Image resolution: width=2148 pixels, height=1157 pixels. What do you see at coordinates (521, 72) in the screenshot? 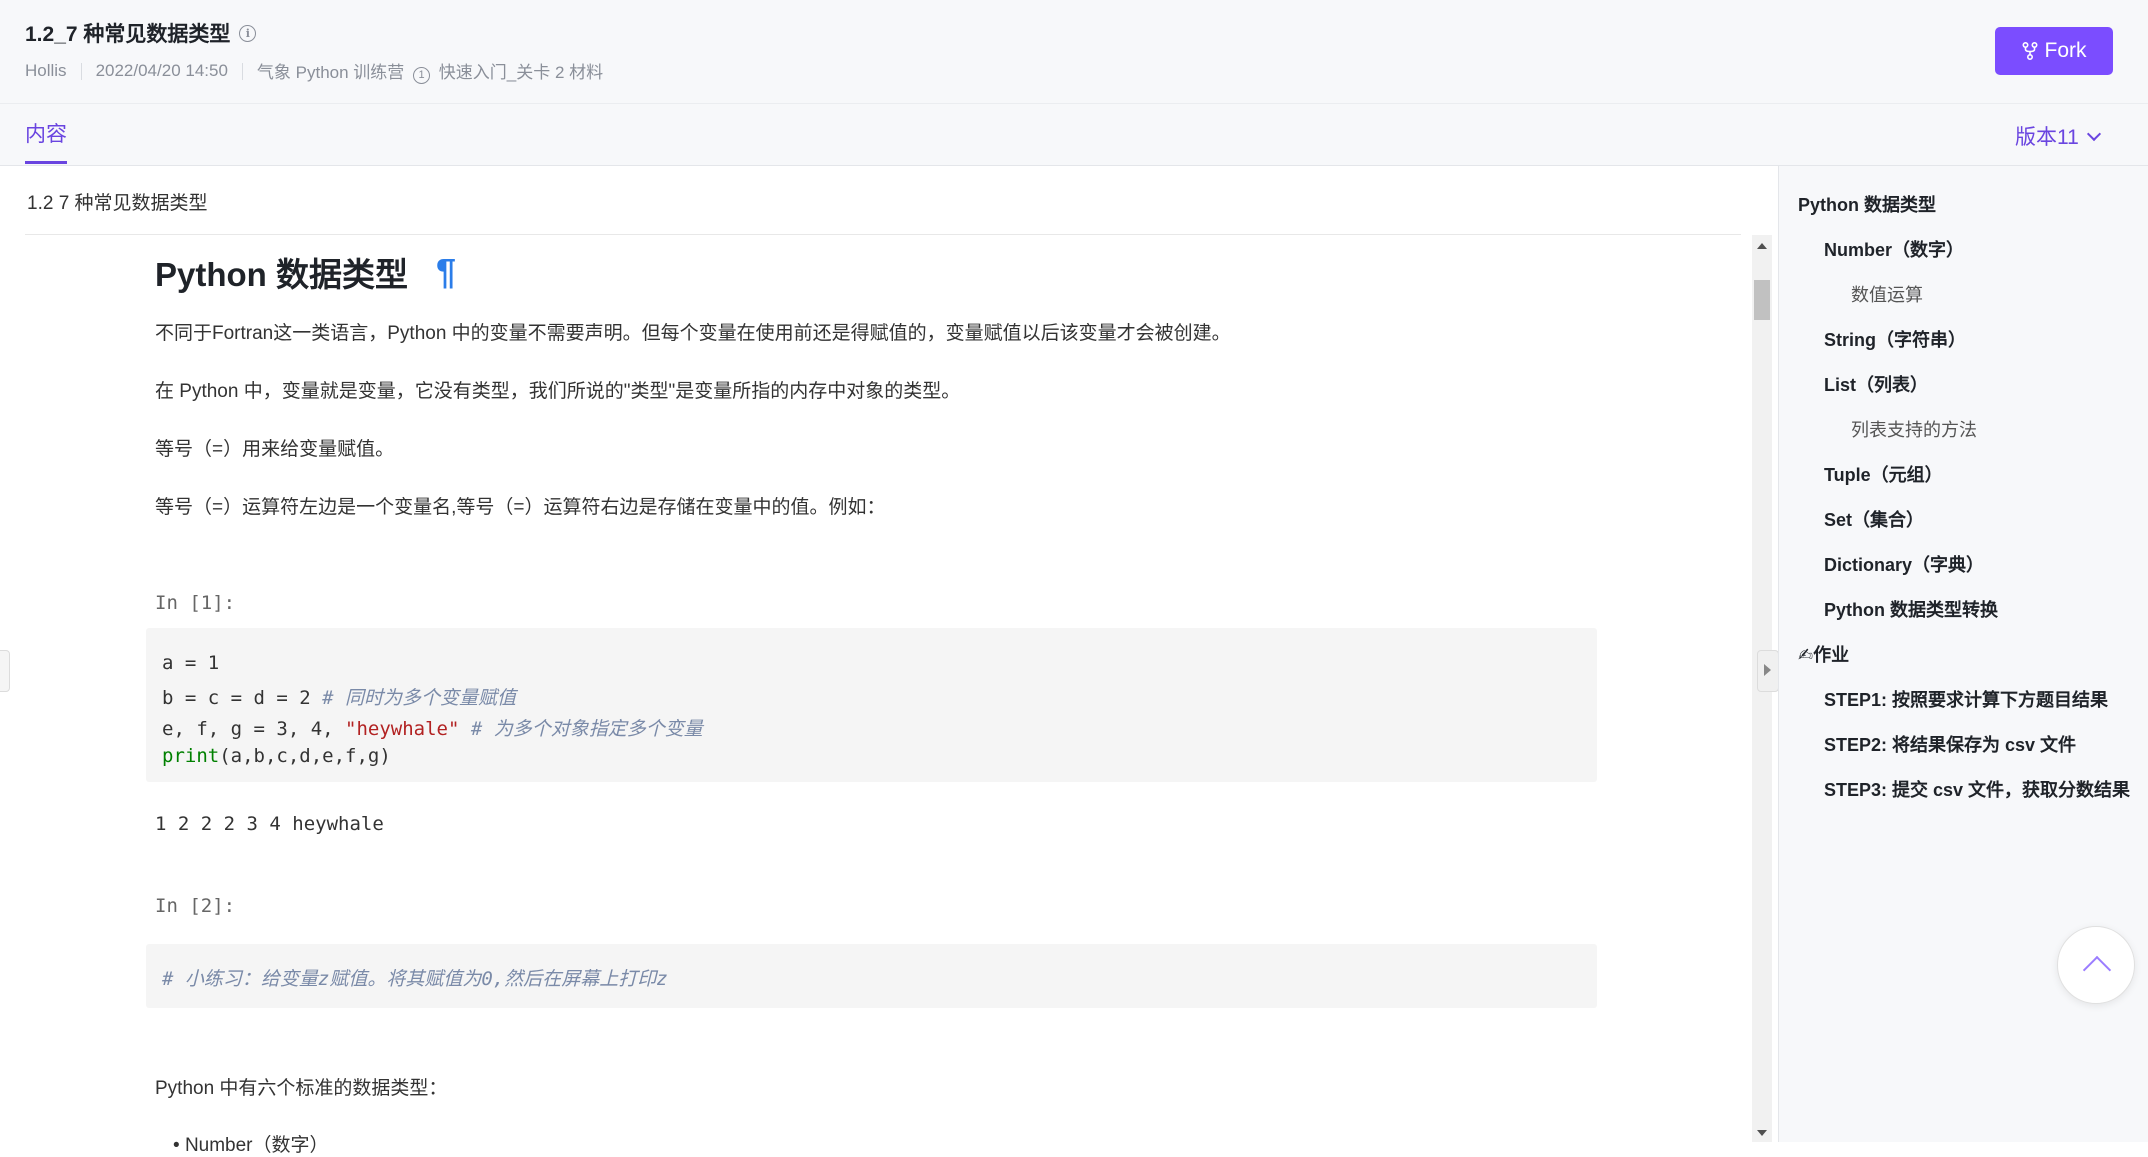
I see `project-stage: 快速入门_关卡 2 材料` at bounding box center [521, 72].